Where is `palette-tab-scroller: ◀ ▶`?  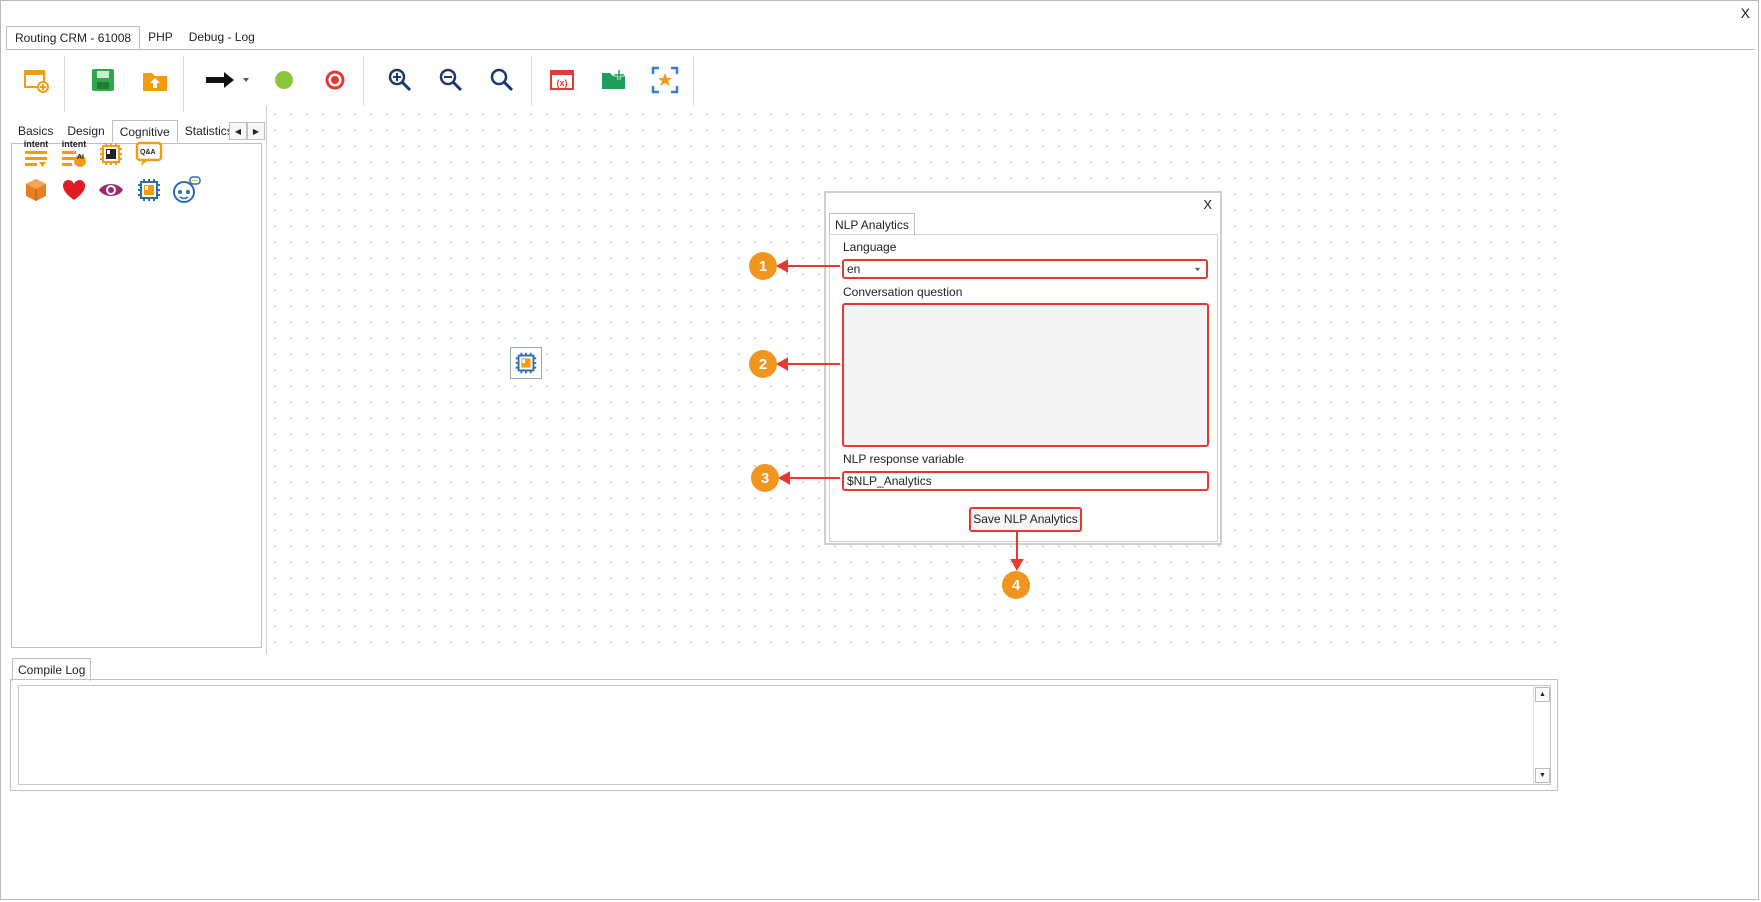
palette-tab-scroller: ◀ ▶ is located at coordinates (247, 131).